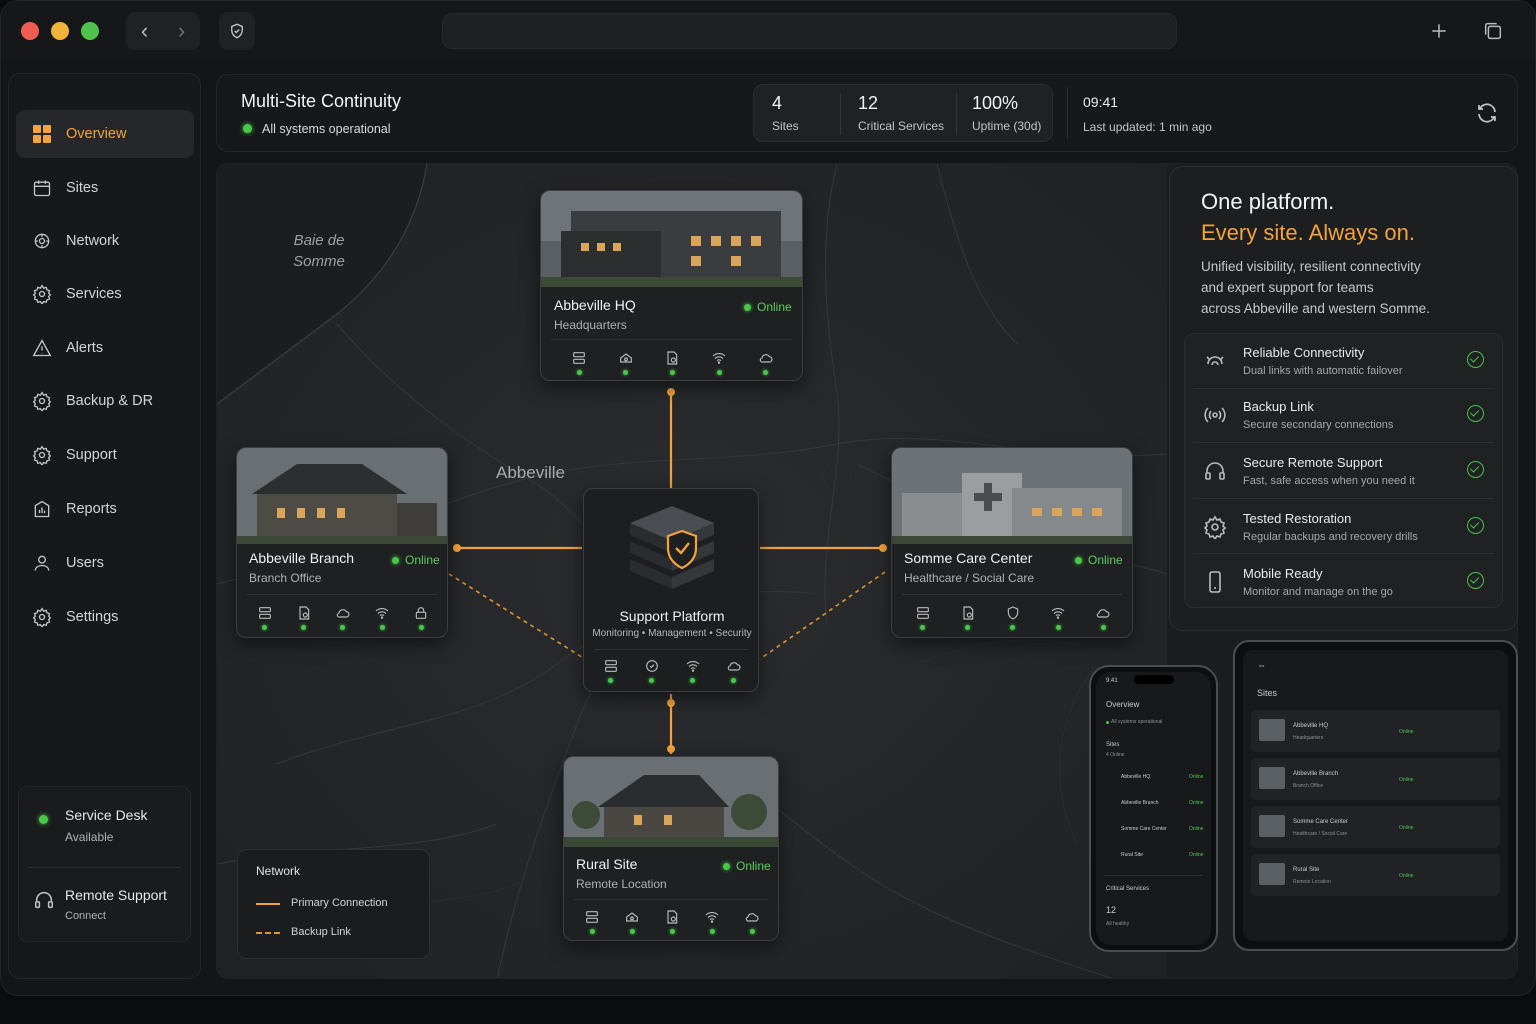  I want to click on sidebar-item-settings: Settings, so click(105, 617).